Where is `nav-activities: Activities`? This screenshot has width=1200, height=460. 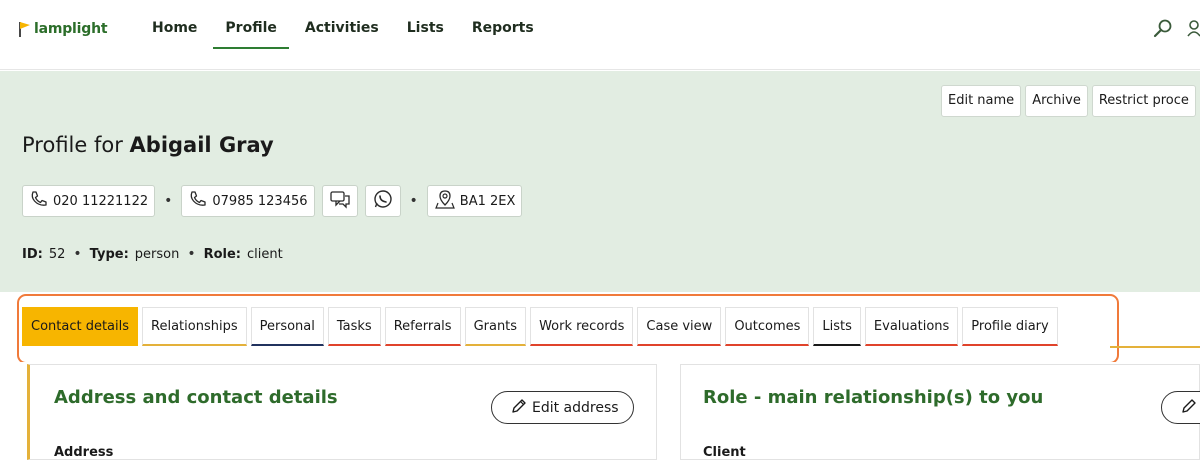
nav-activities: Activities is located at coordinates (342, 29).